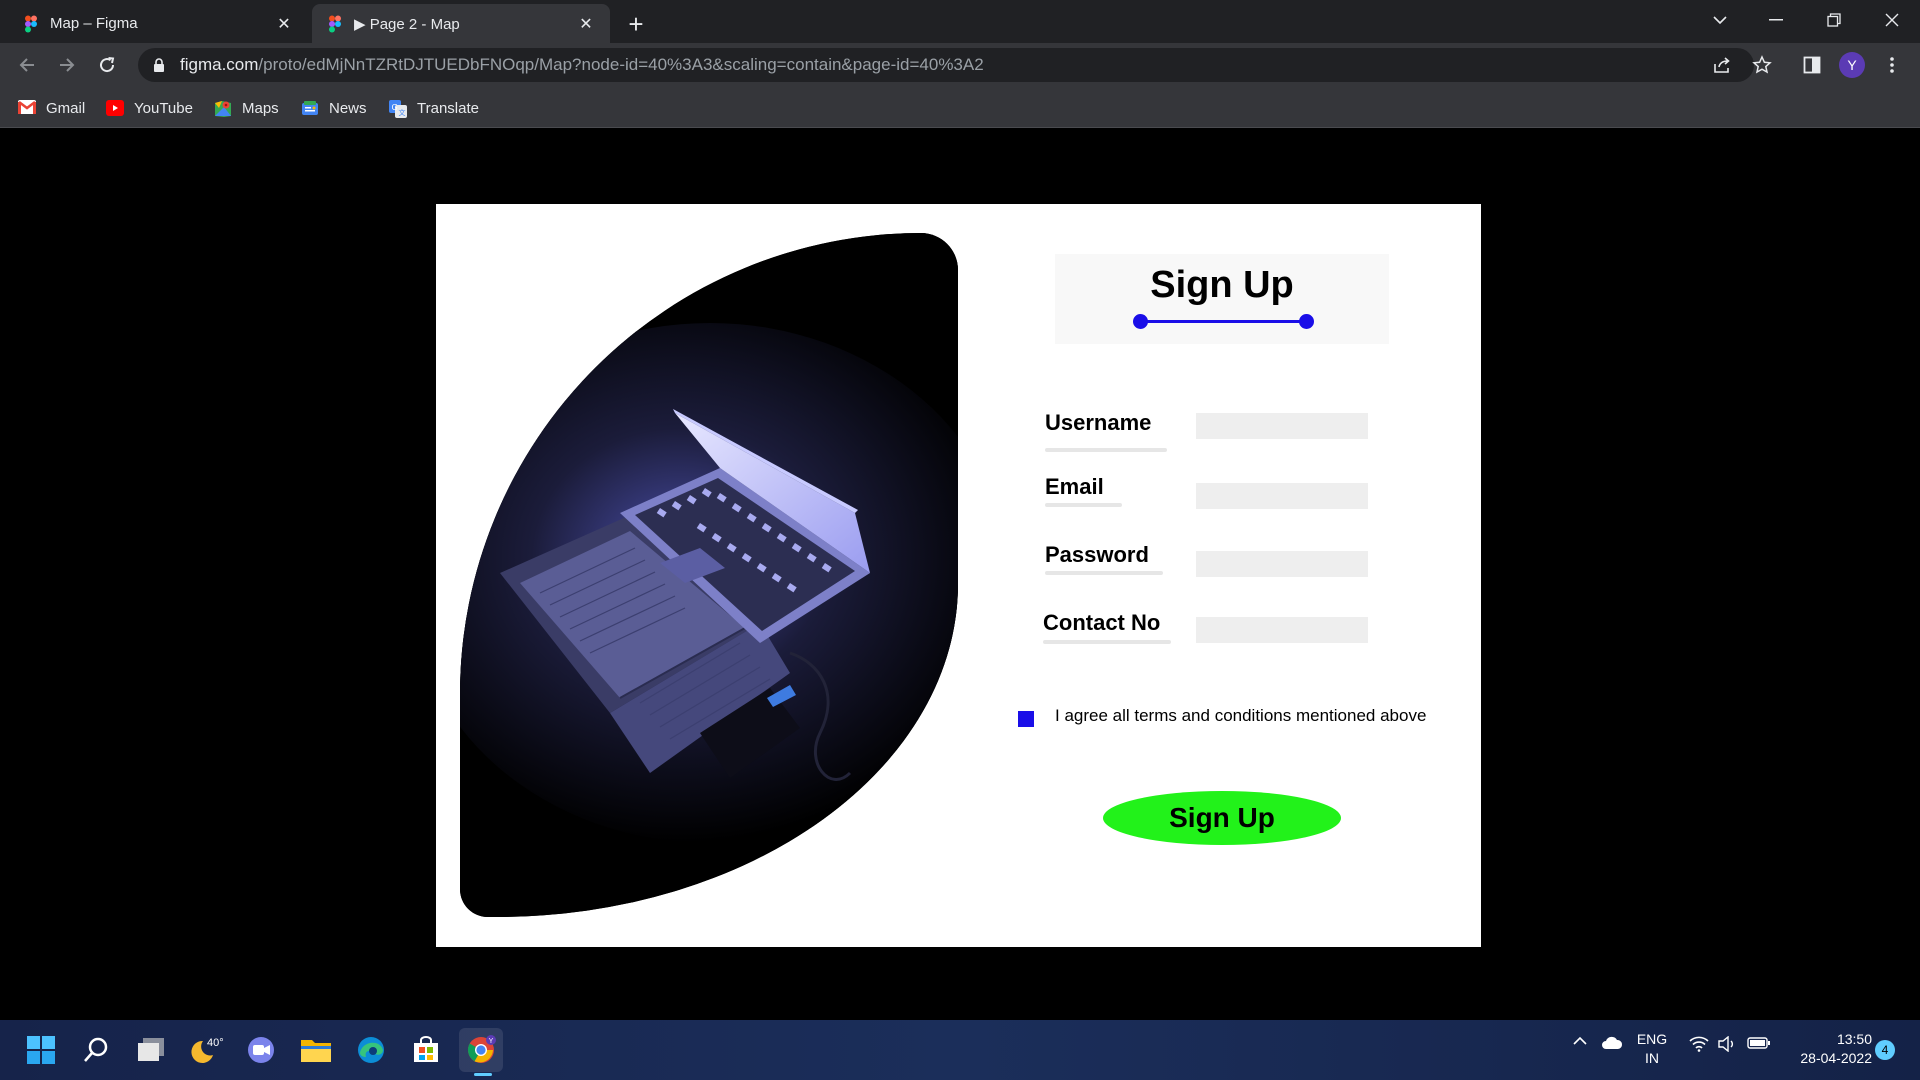  I want to click on side-panel-icon, so click(1812, 65).